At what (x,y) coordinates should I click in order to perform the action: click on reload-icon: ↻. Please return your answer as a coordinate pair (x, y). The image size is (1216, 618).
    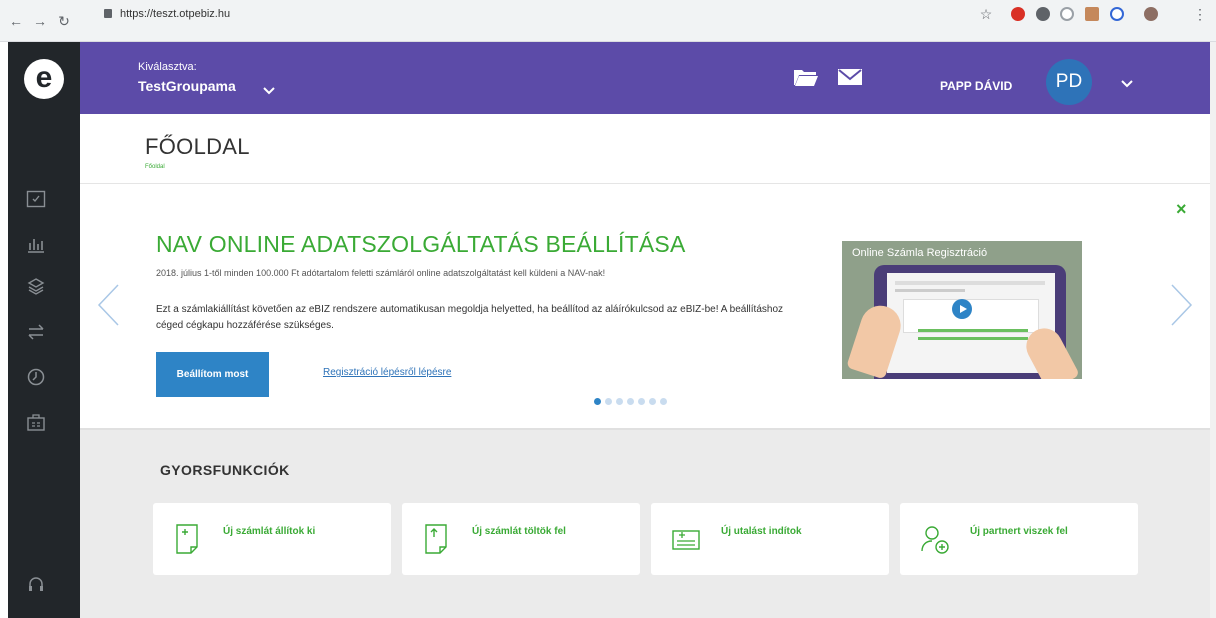
    Looking at the image, I should click on (64, 21).